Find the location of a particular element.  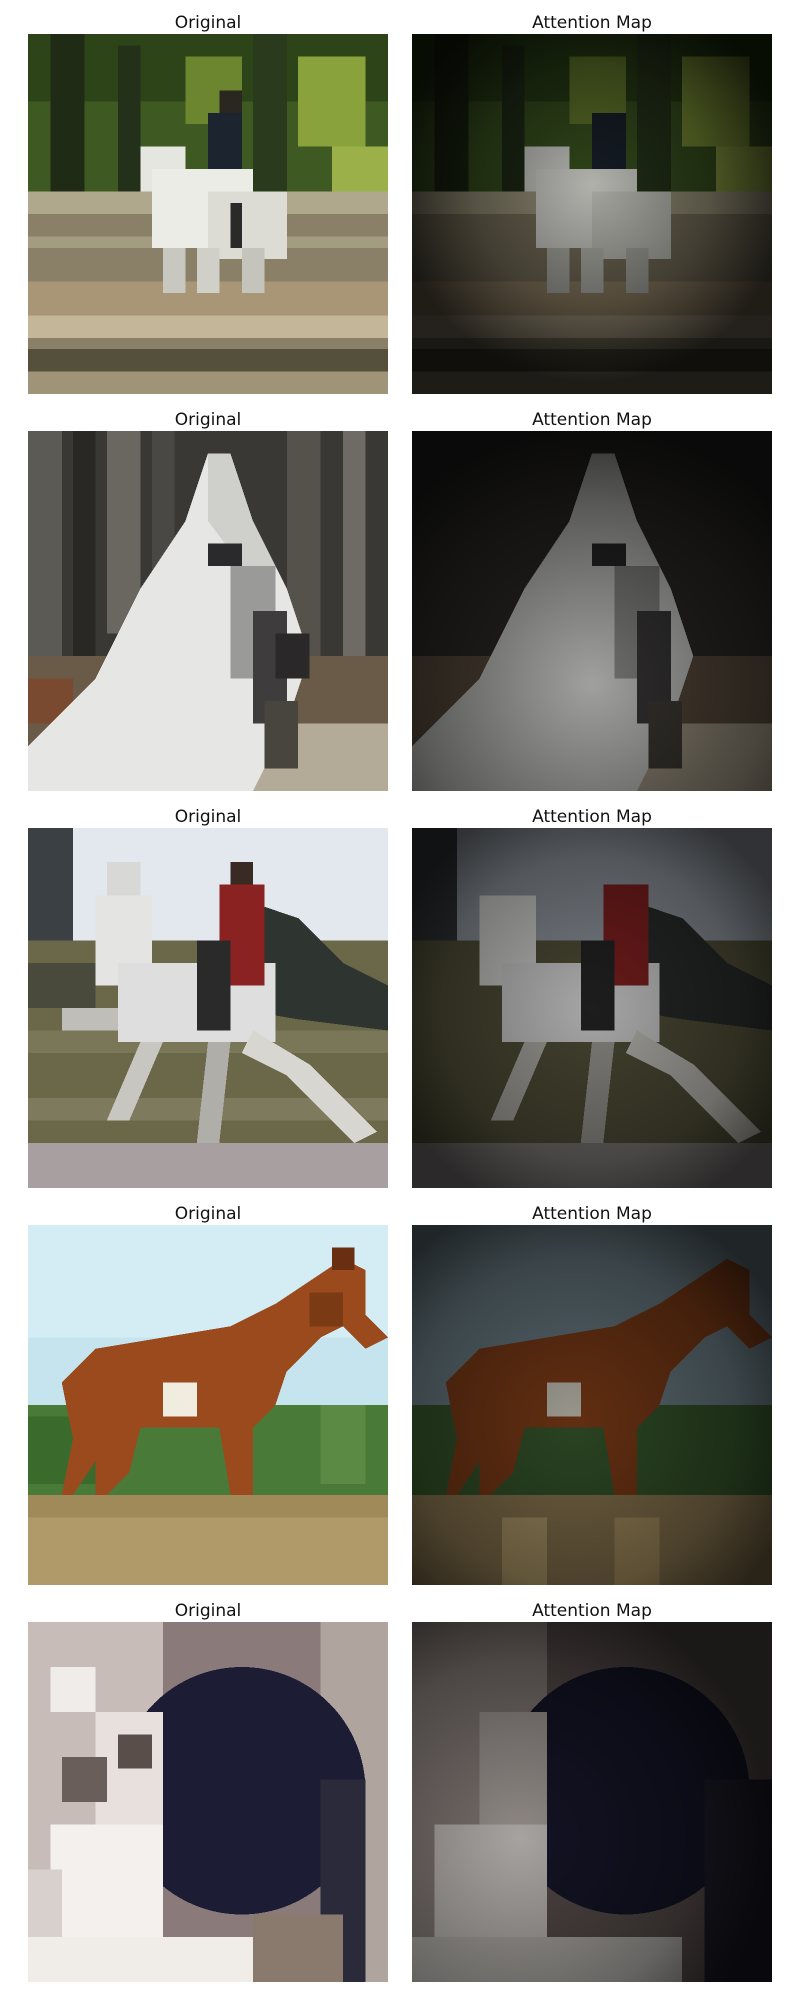

cat-attention-picture is located at coordinates (592, 1802).